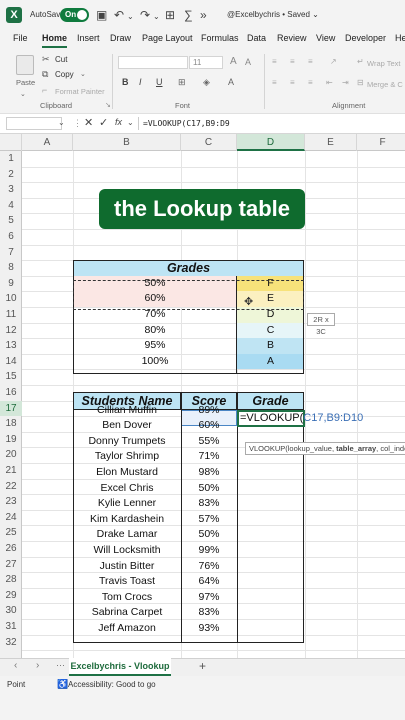 The image size is (405, 720). I want to click on menu-home: Home, so click(54, 38).